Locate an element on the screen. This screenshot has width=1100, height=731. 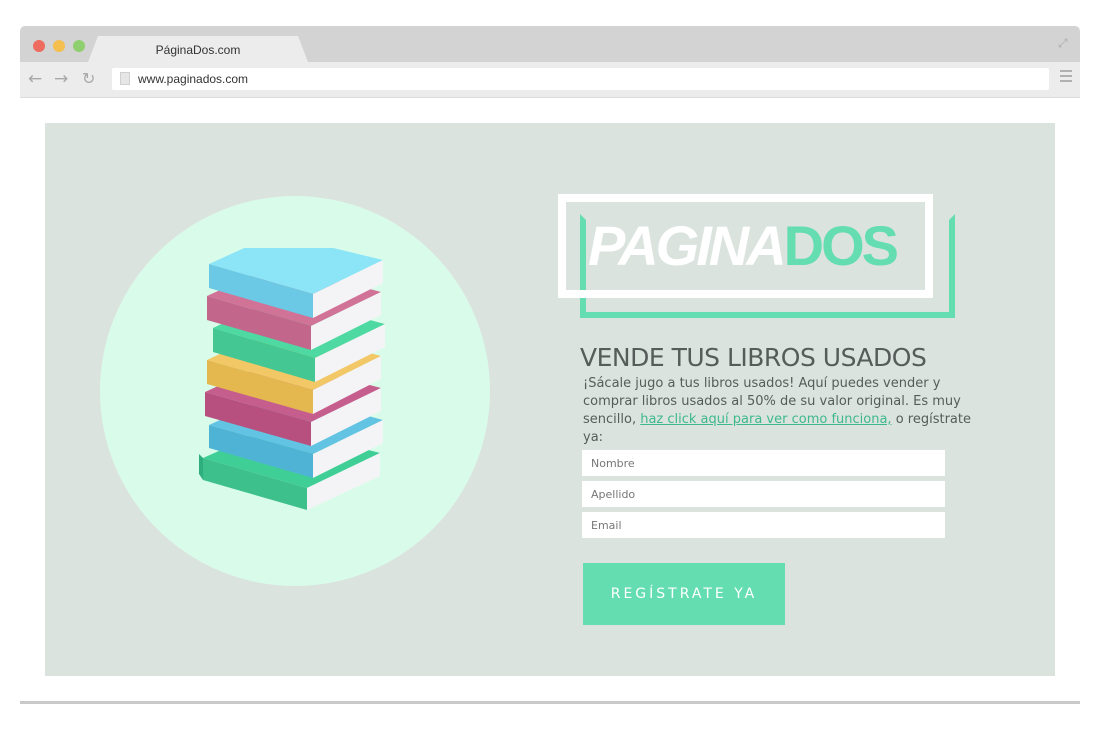
book-stack-illustration is located at coordinates (292, 379).